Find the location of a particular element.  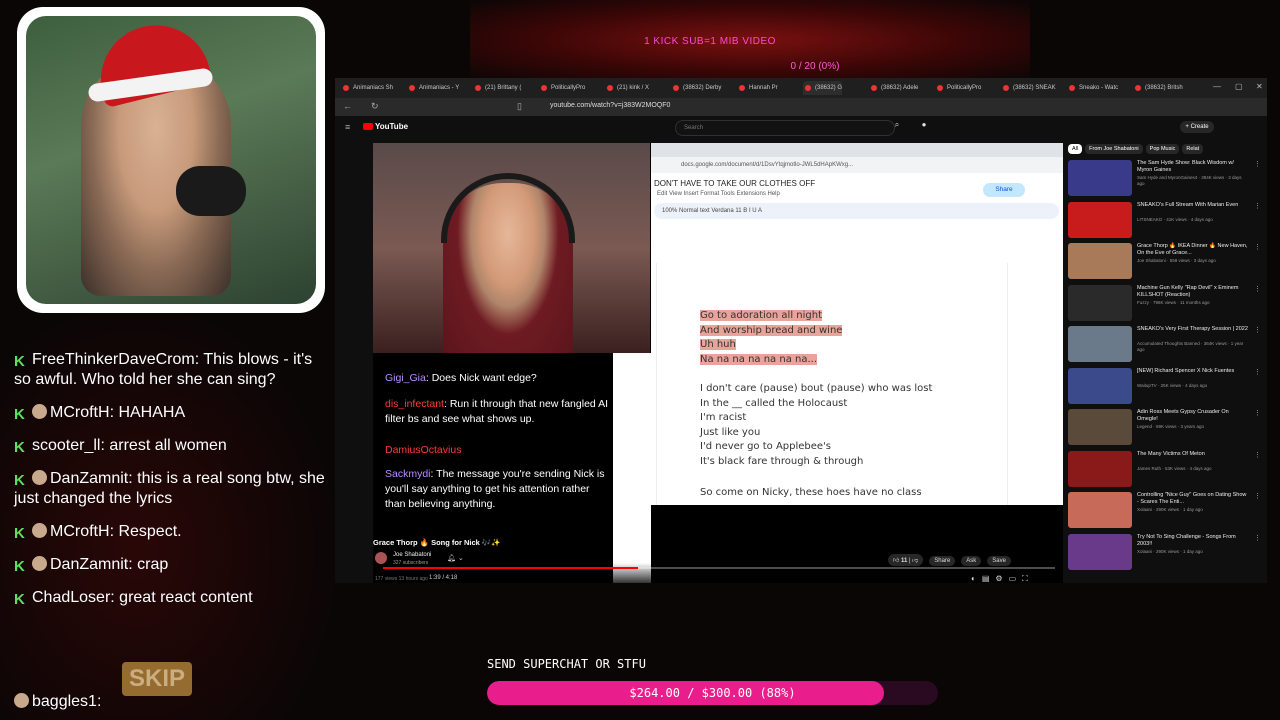

reload-icon: ↻ is located at coordinates (375, 106).